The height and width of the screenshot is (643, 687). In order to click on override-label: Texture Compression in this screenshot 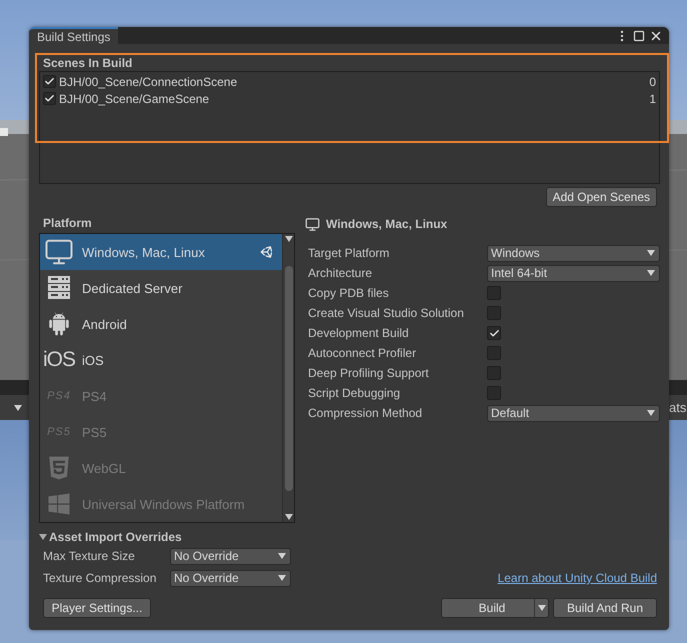, I will do `click(100, 578)`.